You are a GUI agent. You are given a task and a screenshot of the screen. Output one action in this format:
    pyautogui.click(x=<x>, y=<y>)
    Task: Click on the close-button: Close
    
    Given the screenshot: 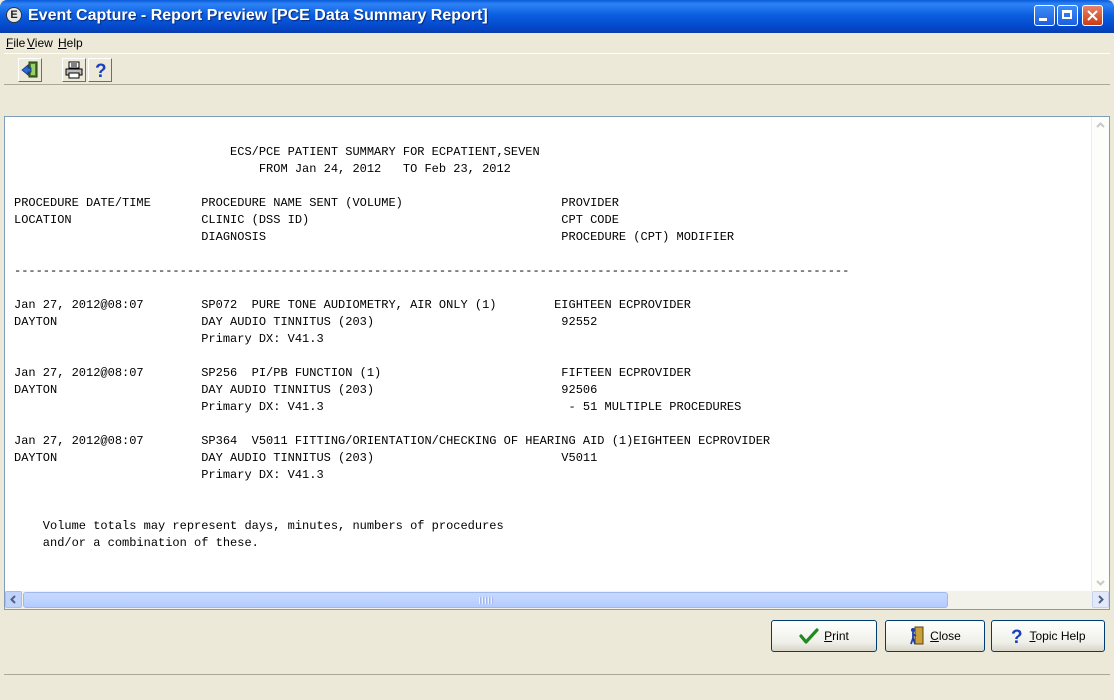 What is the action you would take?
    pyautogui.click(x=935, y=636)
    